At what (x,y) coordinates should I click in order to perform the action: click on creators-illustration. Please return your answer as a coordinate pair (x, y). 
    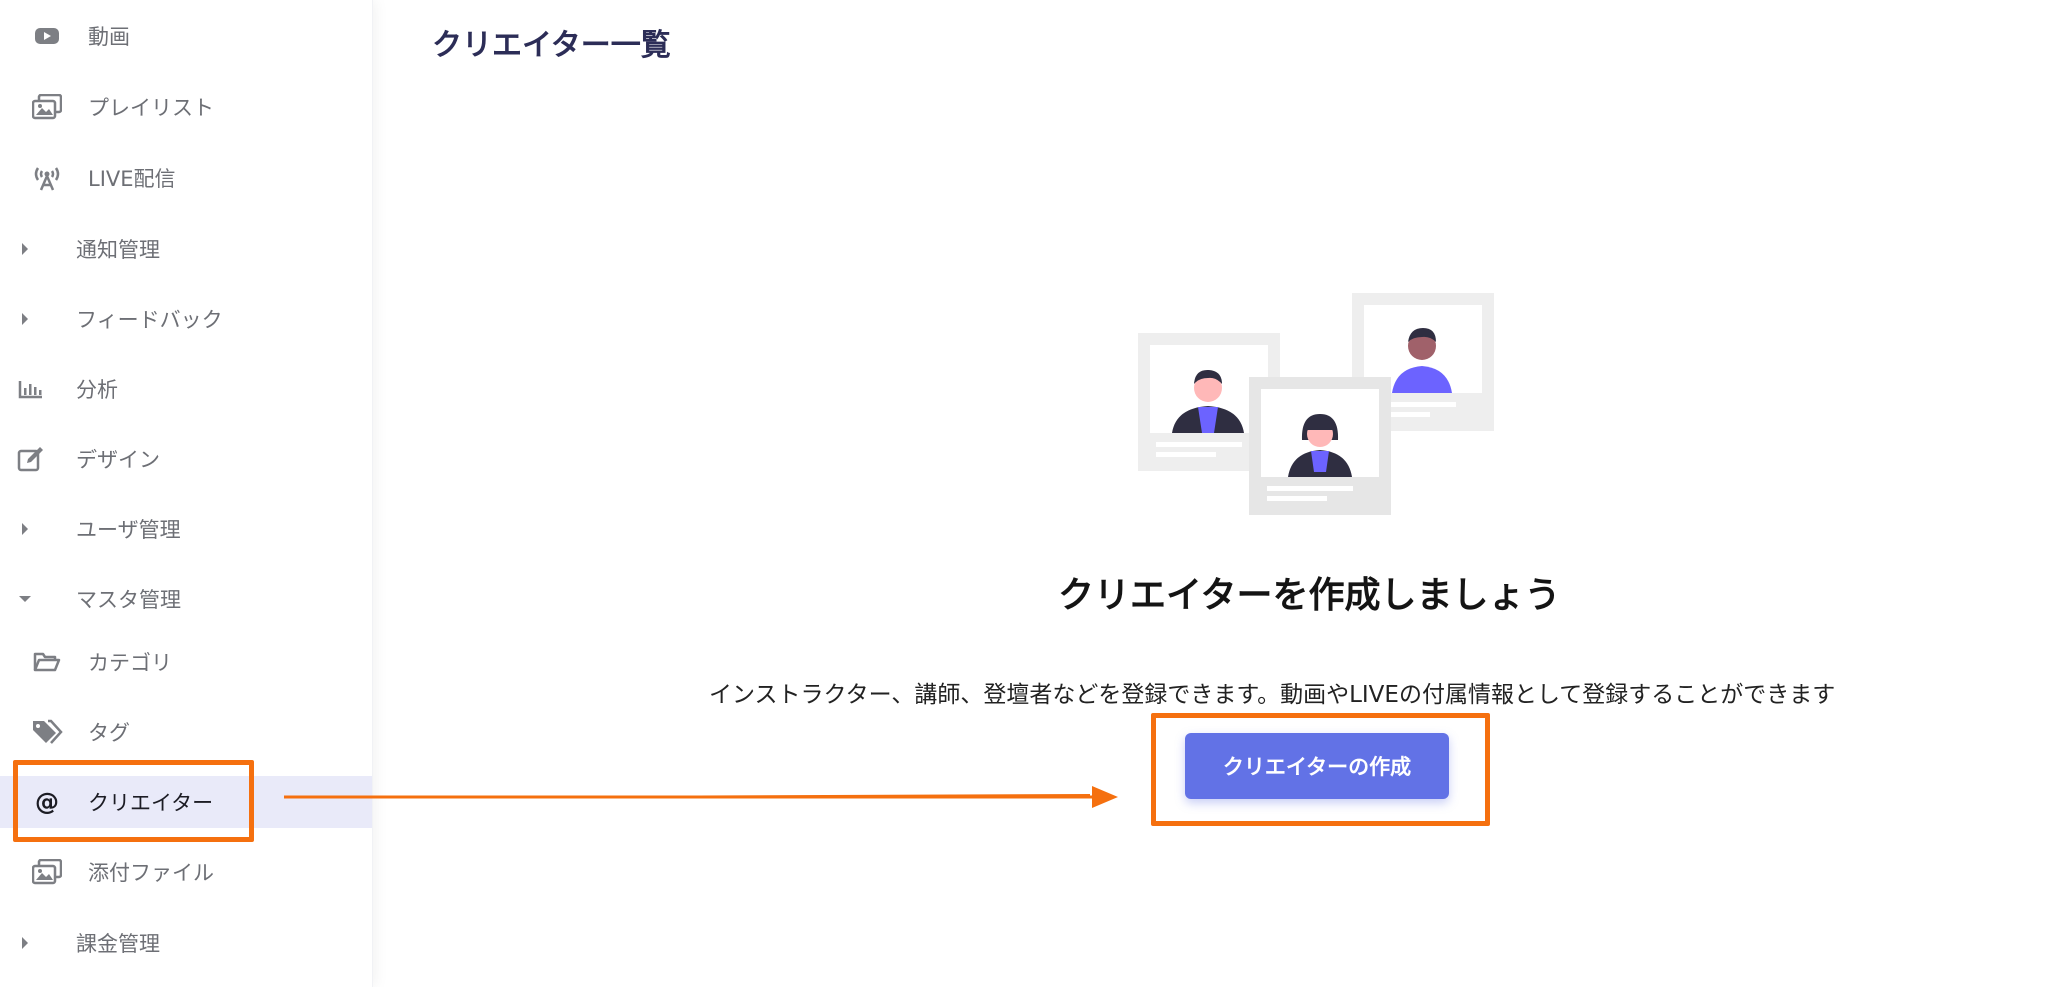
    Looking at the image, I should click on (1316, 404).